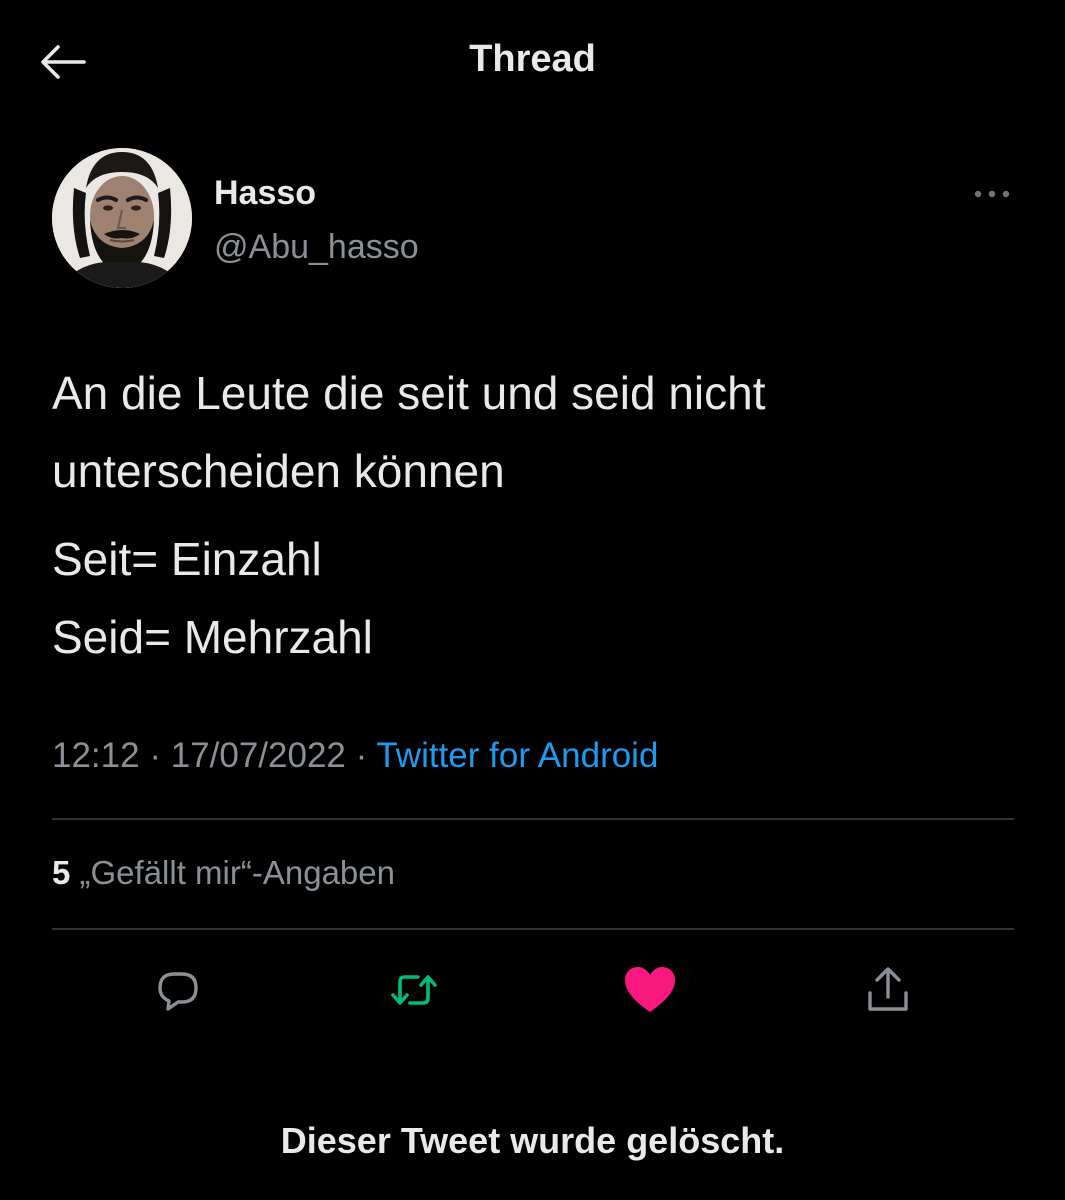 The height and width of the screenshot is (1200, 1065). I want to click on reply-button, so click(178, 990).